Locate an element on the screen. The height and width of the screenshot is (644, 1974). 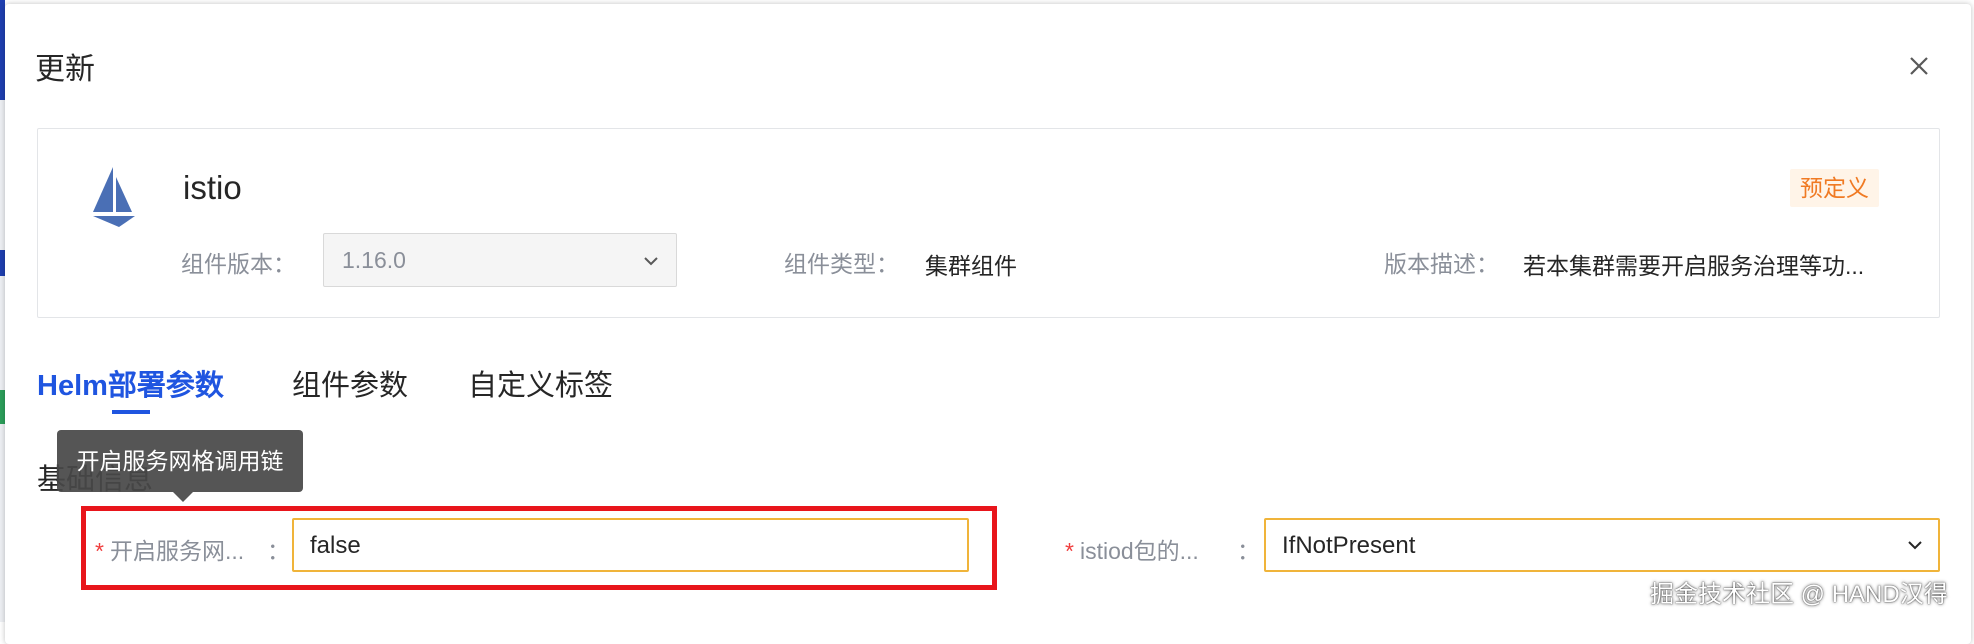
trace-value-input: false is located at coordinates (630, 545).